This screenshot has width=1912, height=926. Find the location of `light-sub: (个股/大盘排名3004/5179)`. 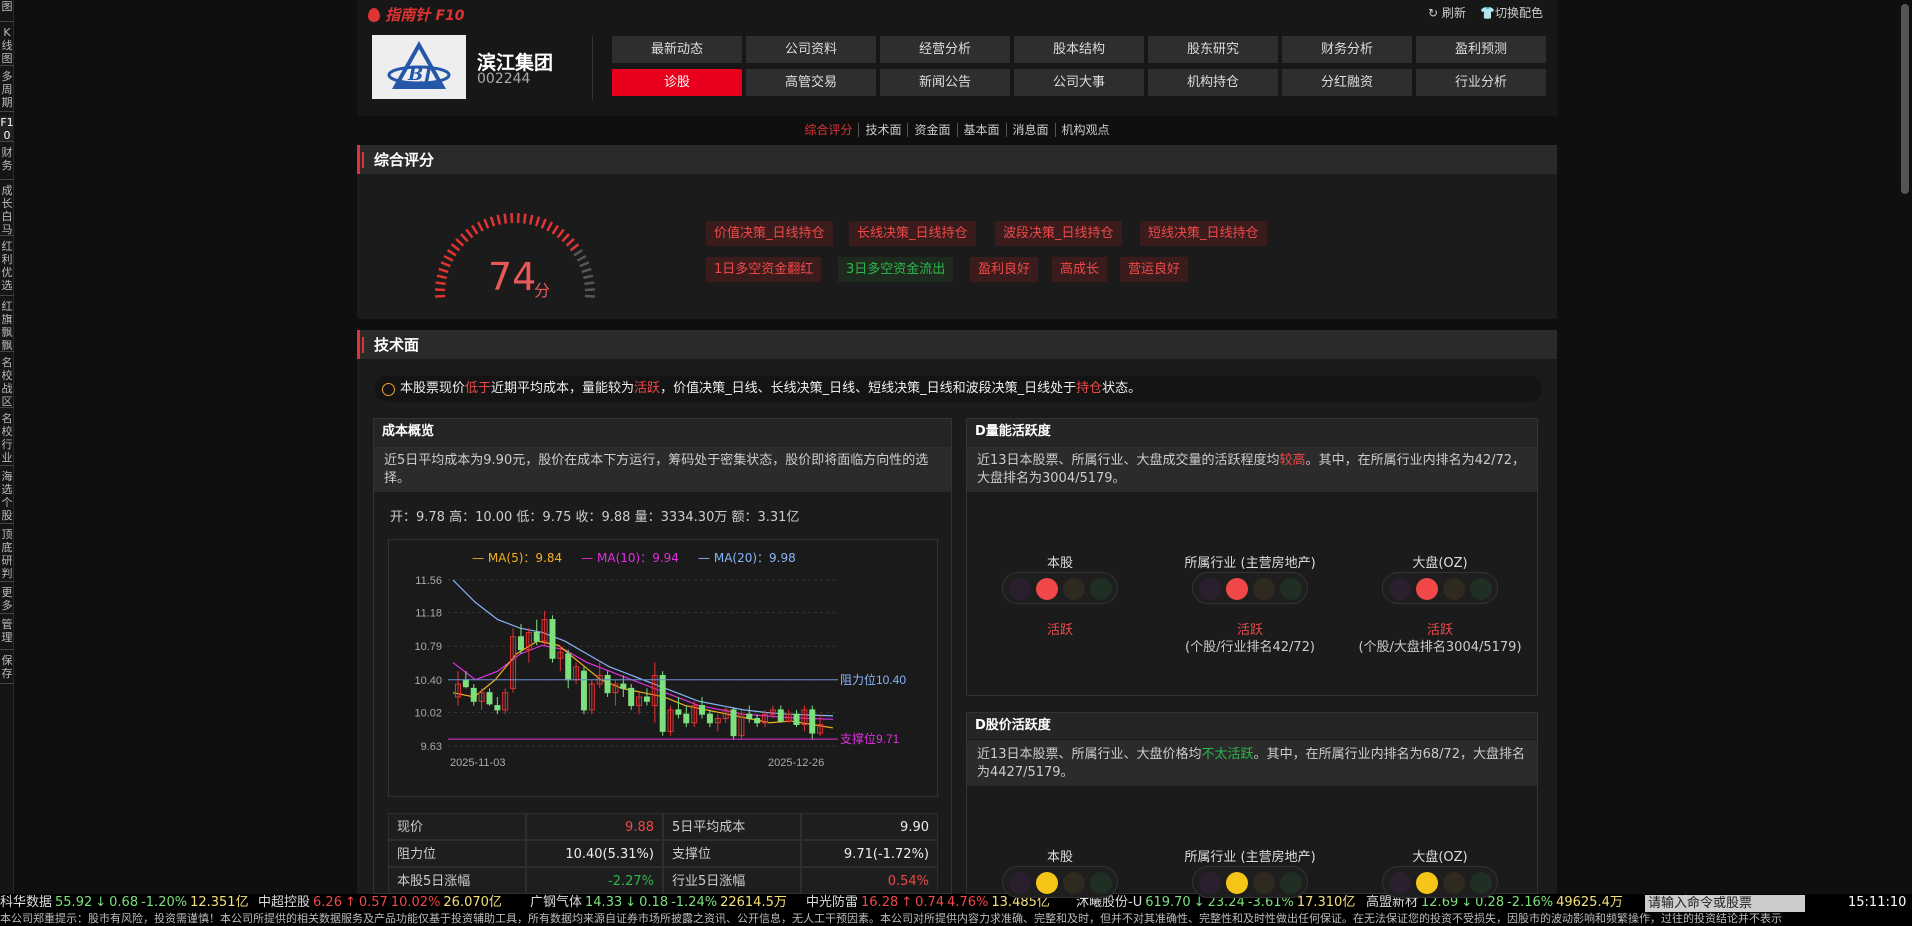

light-sub: (个股/大盘排名3004/5179) is located at coordinates (1440, 647).